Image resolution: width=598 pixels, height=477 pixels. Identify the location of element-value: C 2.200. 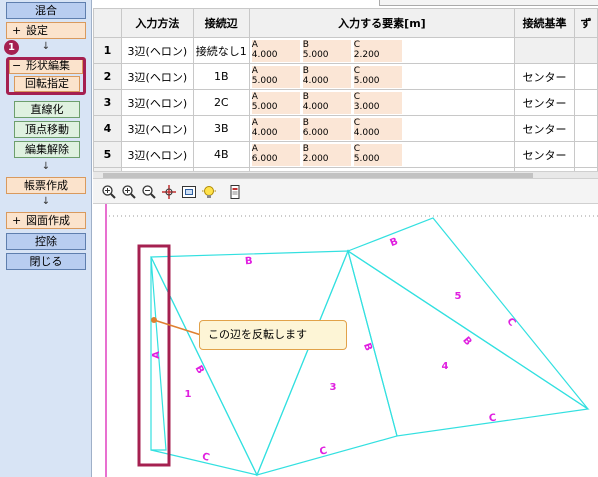
(377, 50).